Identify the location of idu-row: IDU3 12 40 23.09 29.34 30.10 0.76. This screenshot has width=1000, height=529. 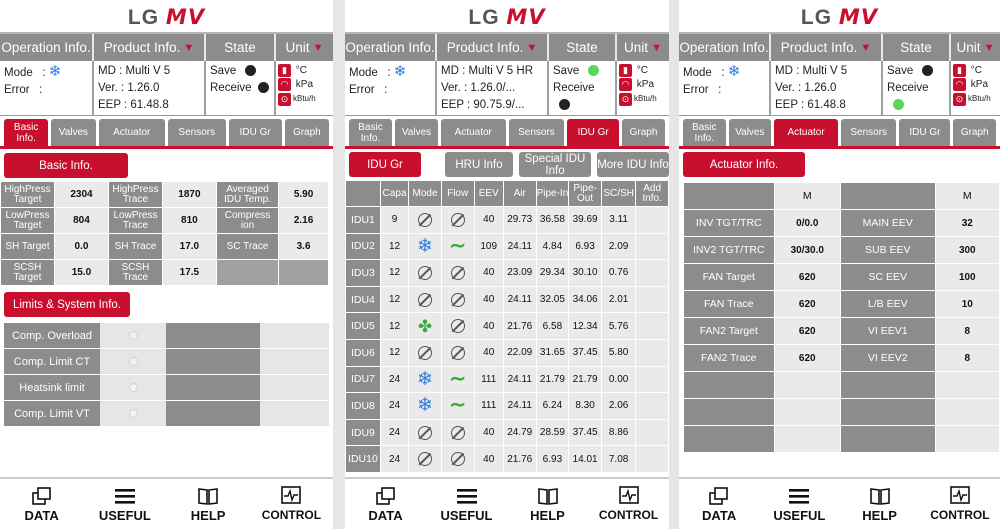
(507, 273).